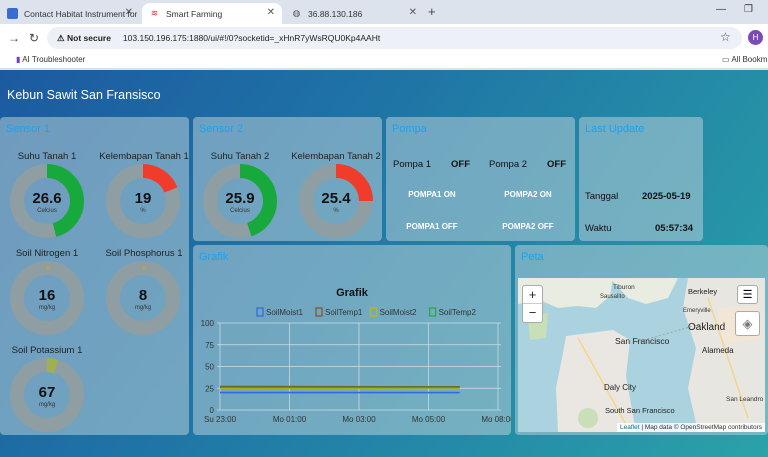 Image resolution: width=768 pixels, height=457 pixels. Describe the element at coordinates (359, 419) in the screenshot. I see `x-tick-label: Mo 03:00` at that location.